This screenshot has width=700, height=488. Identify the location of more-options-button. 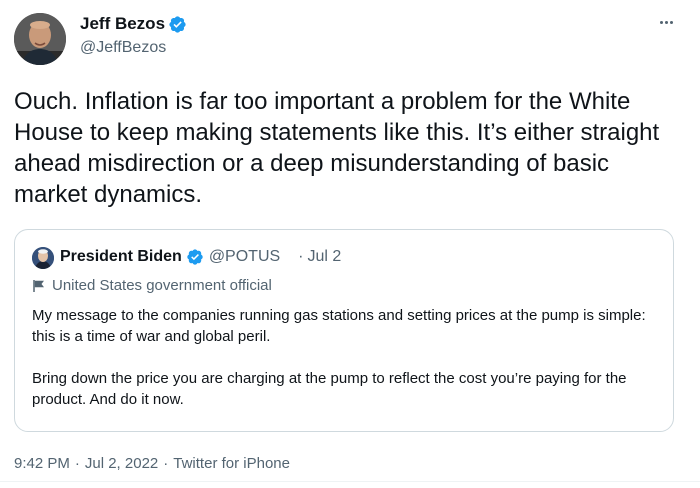
(666, 22).